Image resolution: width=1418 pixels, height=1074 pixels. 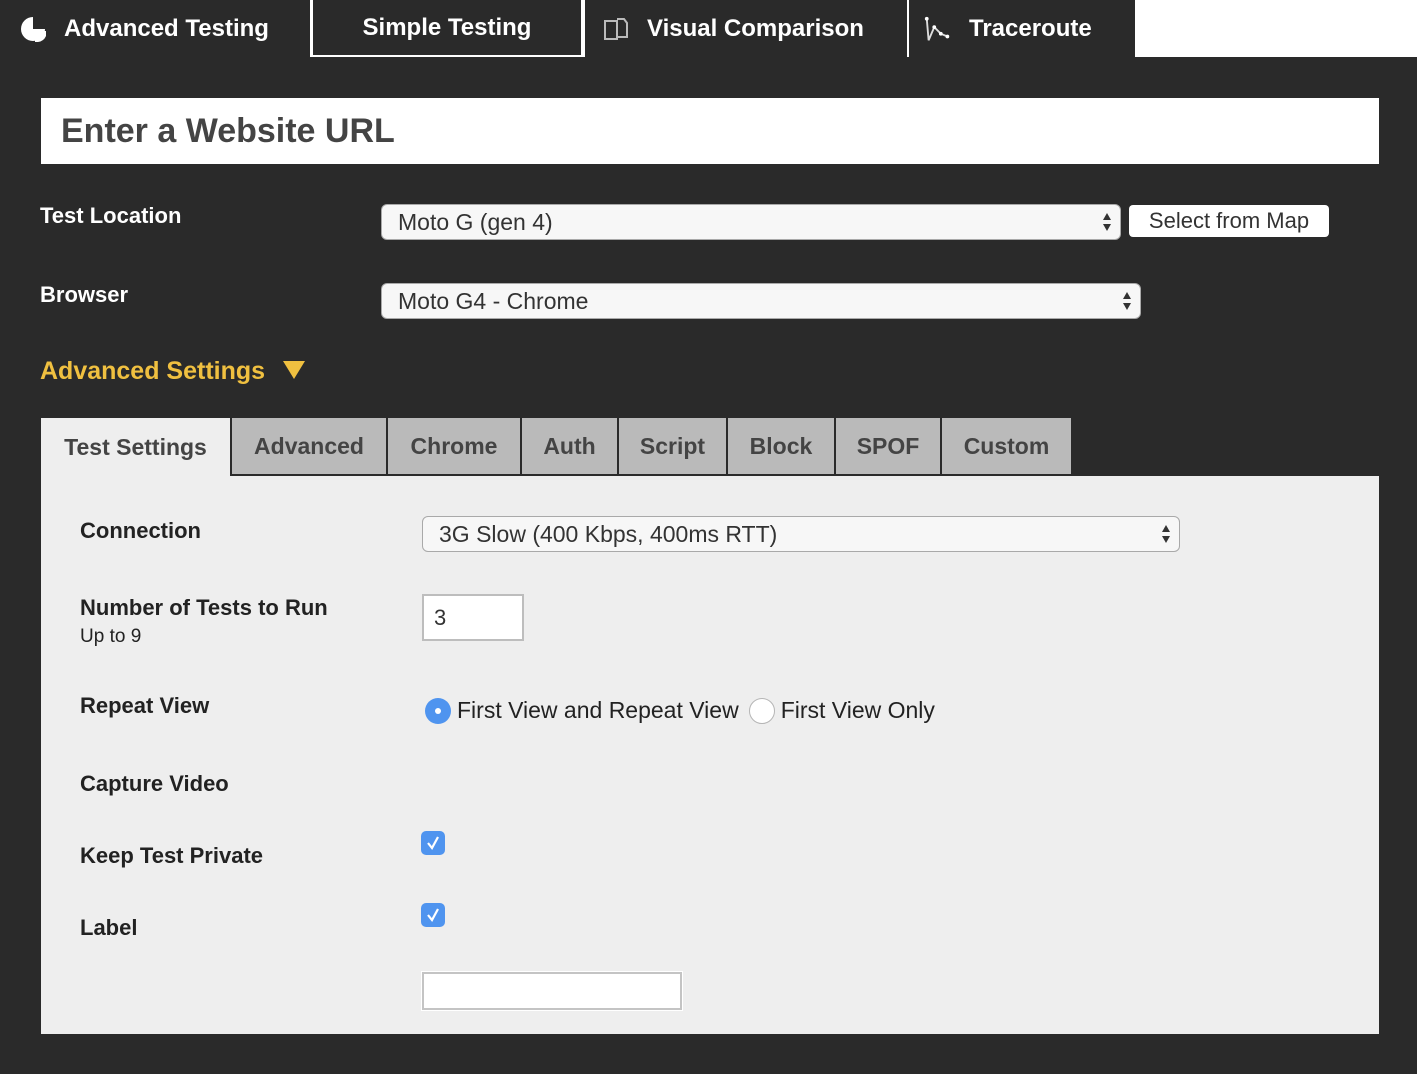 What do you see at coordinates (140, 530) in the screenshot?
I see `connection-label: Connection` at bounding box center [140, 530].